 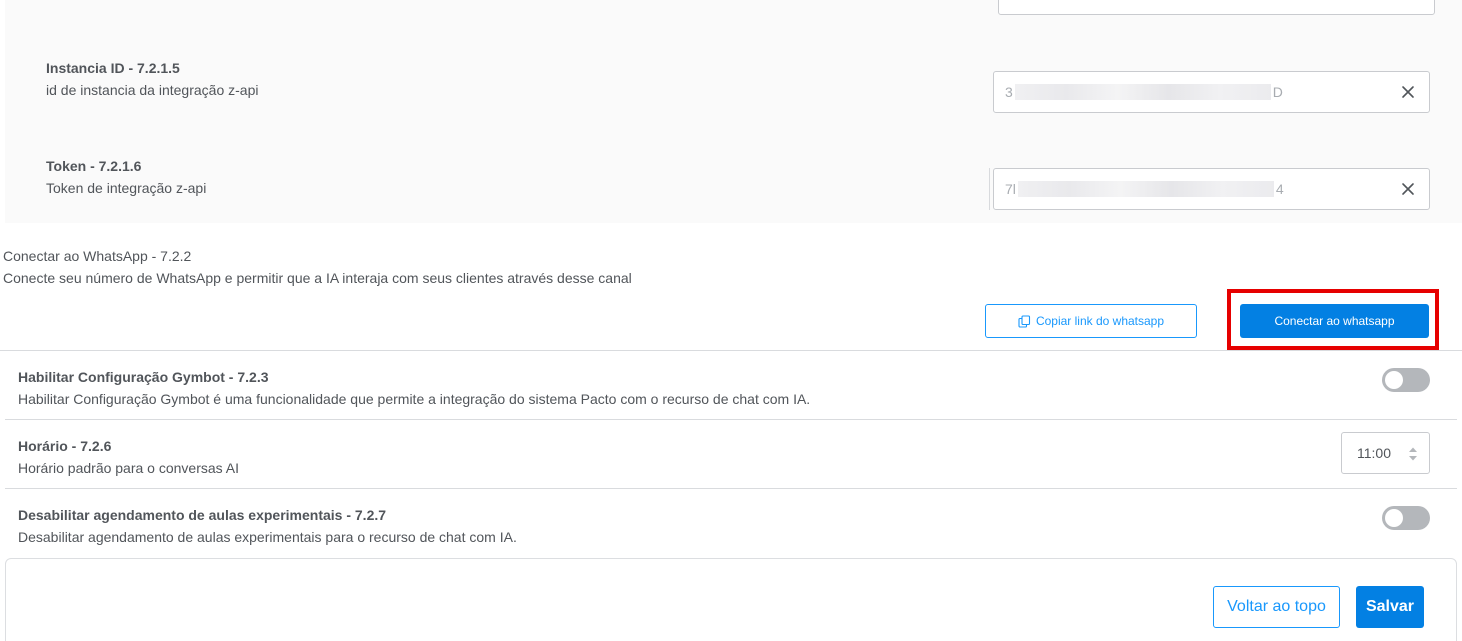 What do you see at coordinates (143, 377) in the screenshot?
I see `gymbot-title: Habilitar Configuração Gymbot - 7.2.3` at bounding box center [143, 377].